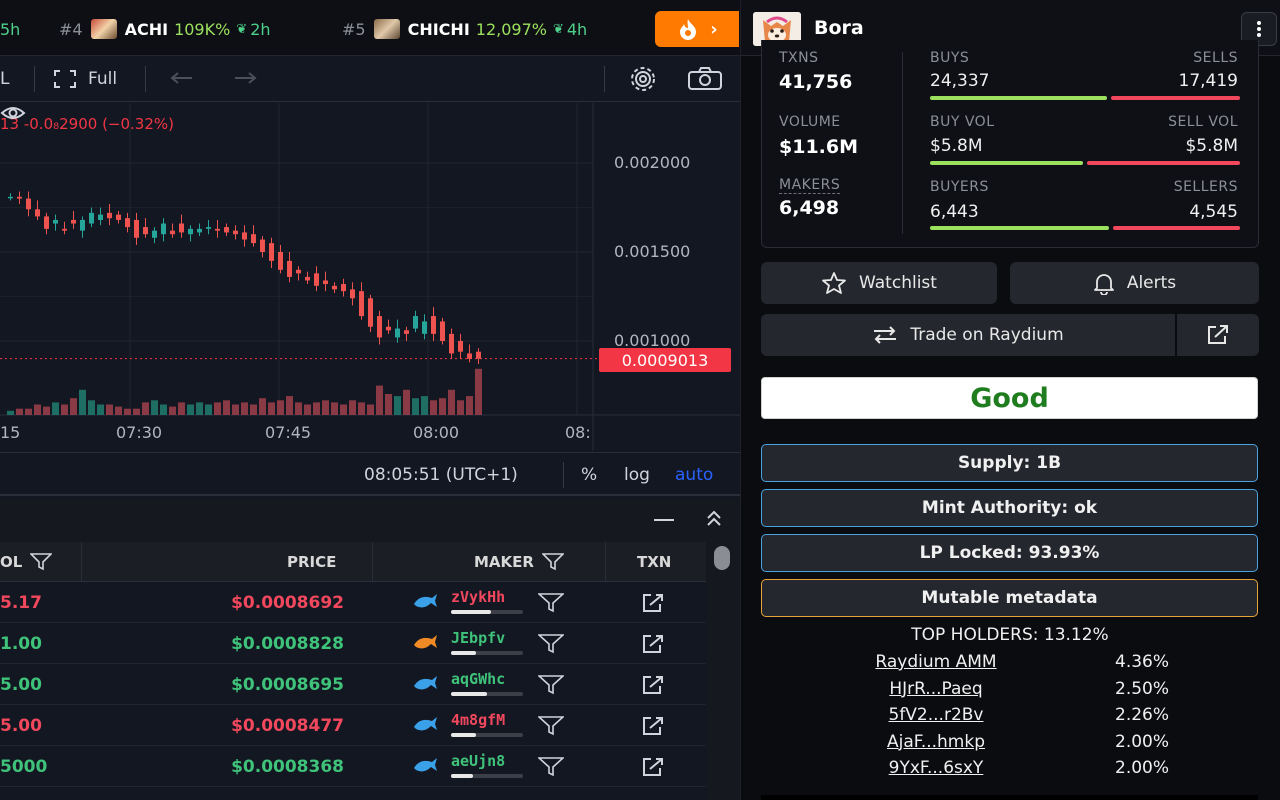 The image size is (1280, 800). What do you see at coordinates (1218, 335) in the screenshot?
I see `open-external-button` at bounding box center [1218, 335].